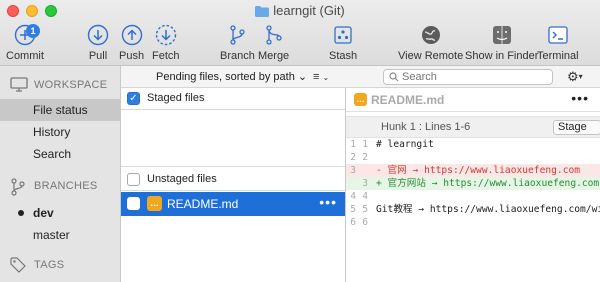  What do you see at coordinates (473, 222) in the screenshot?
I see `diff-line: 6 6` at bounding box center [473, 222].